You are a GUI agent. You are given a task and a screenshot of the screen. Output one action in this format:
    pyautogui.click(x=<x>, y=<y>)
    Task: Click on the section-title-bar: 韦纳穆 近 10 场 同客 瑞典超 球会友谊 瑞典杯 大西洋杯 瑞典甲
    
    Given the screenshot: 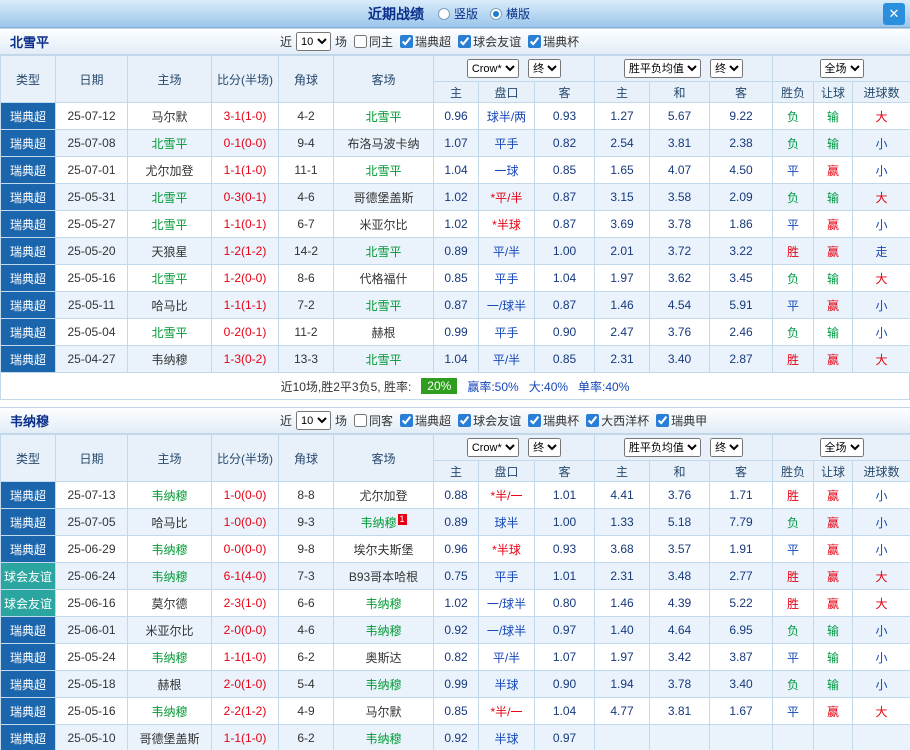 What is the action you would take?
    pyautogui.click(x=455, y=420)
    